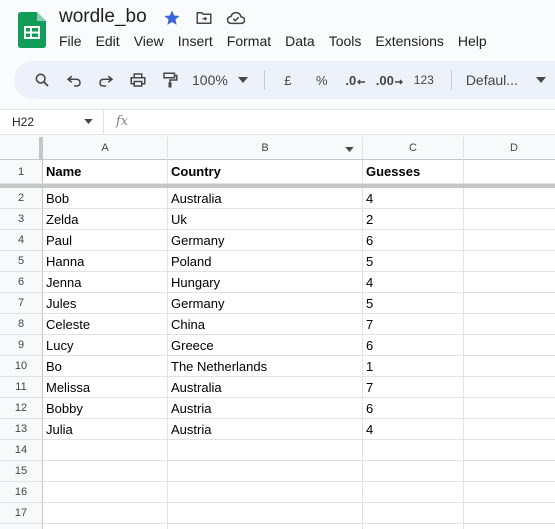 Image resolution: width=555 pixels, height=529 pixels. Describe the element at coordinates (265, 282) in the screenshot. I see `table-cell: Hungary` at that location.